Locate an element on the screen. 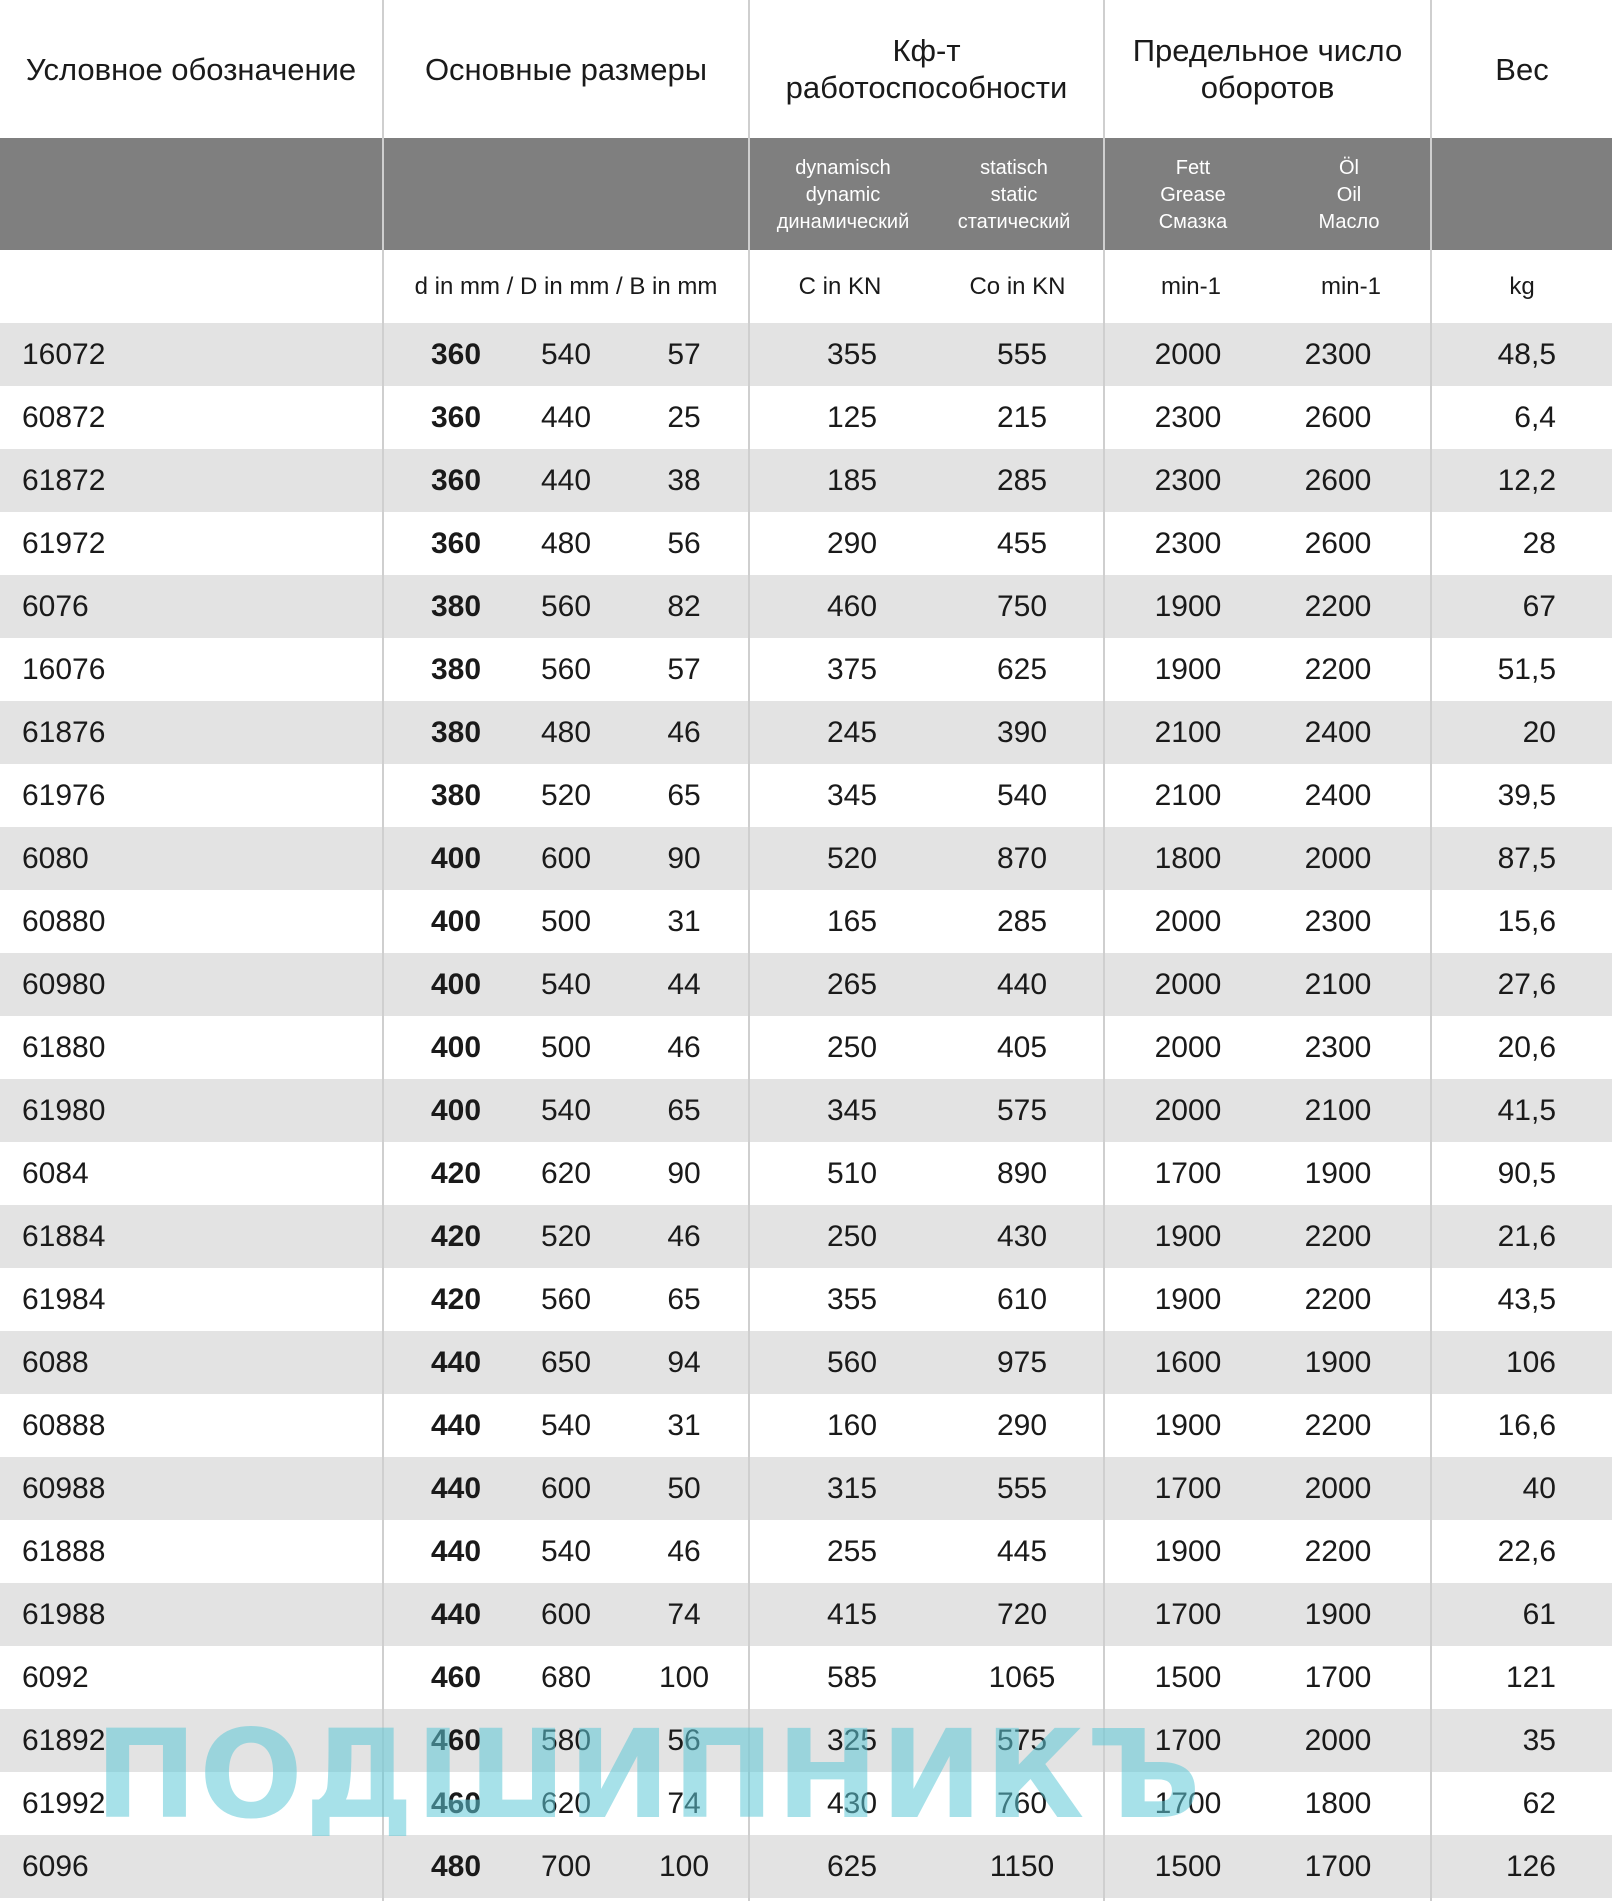 This screenshot has width=1612, height=1901. header-designation: Условное обозначение is located at coordinates (191, 69).